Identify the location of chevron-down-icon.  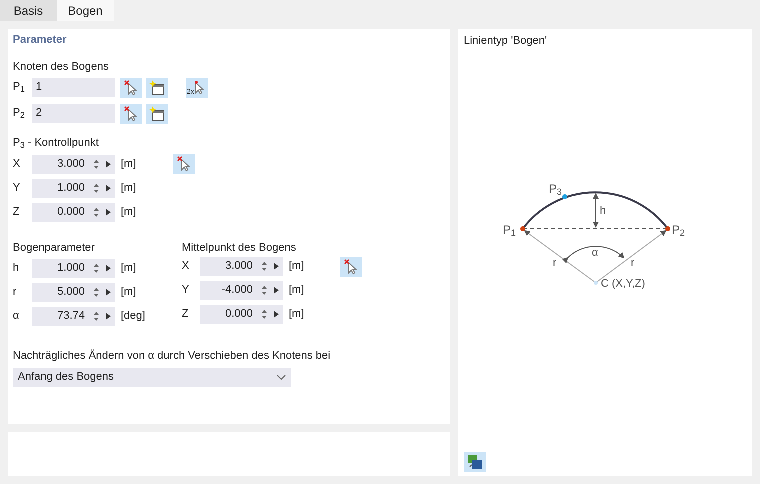
(281, 377).